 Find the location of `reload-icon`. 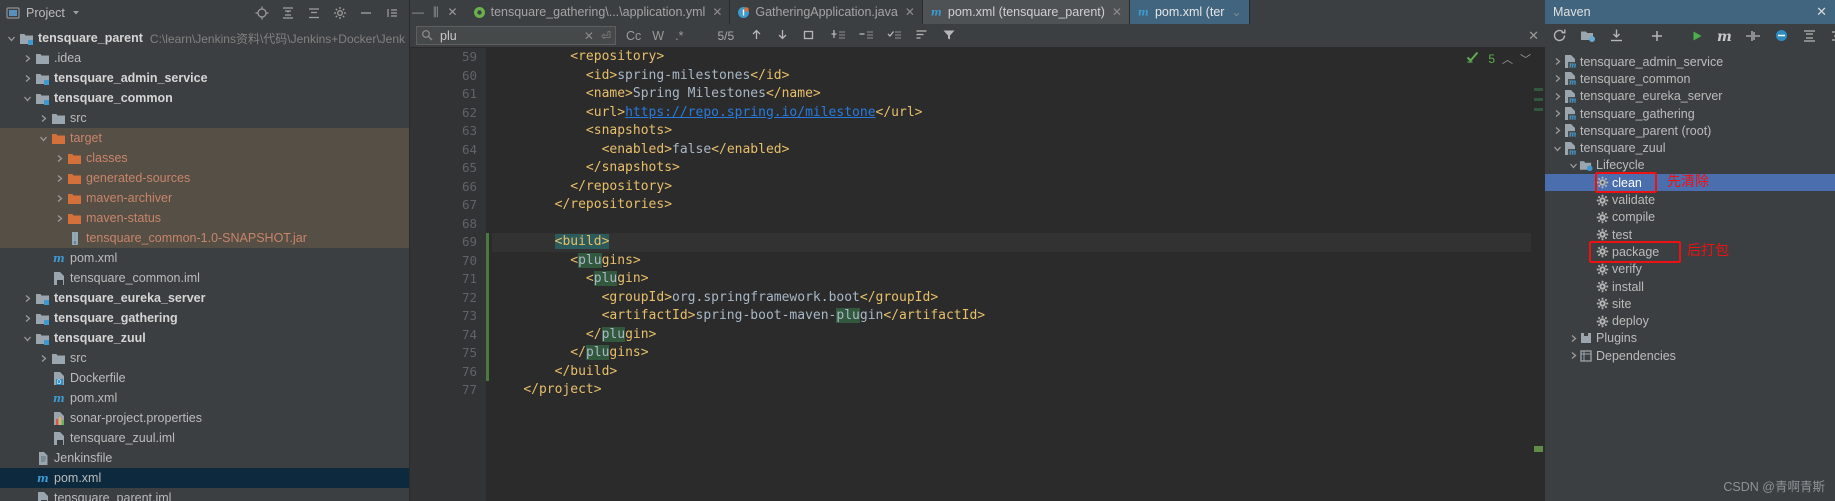

reload-icon is located at coordinates (1559, 37).